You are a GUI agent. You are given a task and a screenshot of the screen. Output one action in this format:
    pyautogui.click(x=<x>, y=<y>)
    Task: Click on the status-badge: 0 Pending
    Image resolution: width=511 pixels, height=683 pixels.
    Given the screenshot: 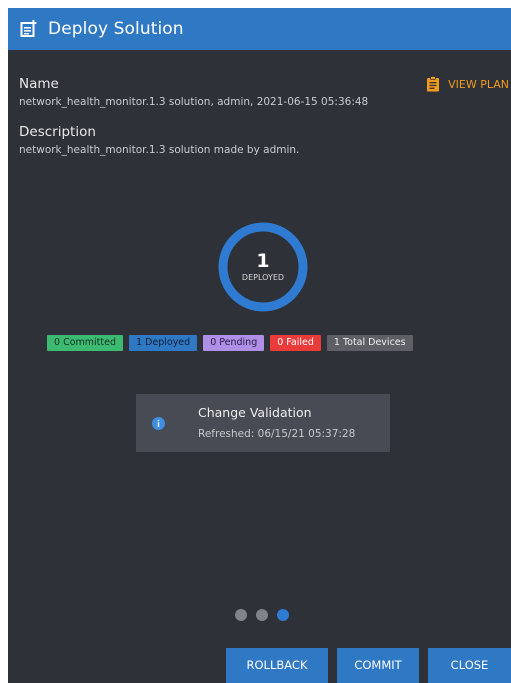 What is the action you would take?
    pyautogui.click(x=234, y=343)
    